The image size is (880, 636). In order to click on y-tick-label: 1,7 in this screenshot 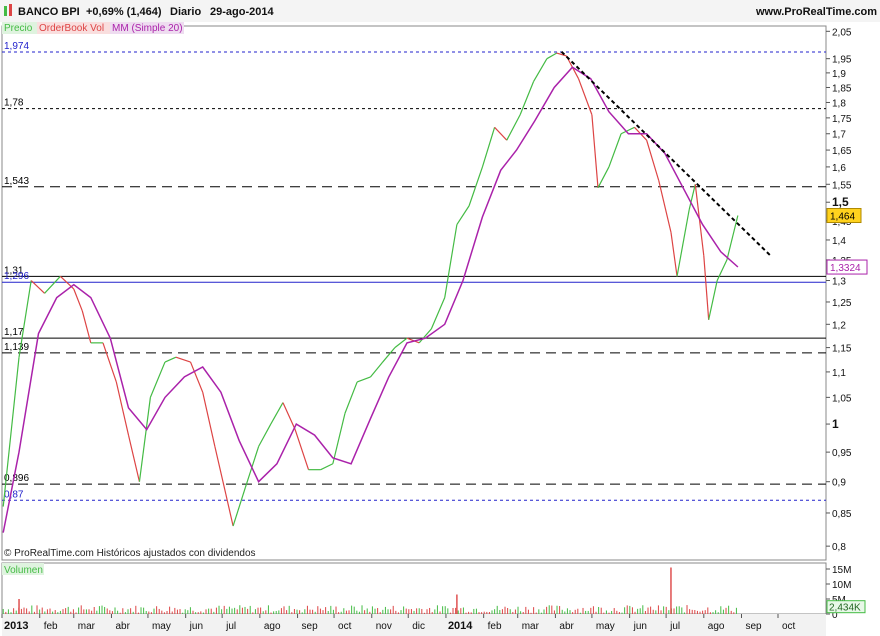, I will do `click(839, 135)`.